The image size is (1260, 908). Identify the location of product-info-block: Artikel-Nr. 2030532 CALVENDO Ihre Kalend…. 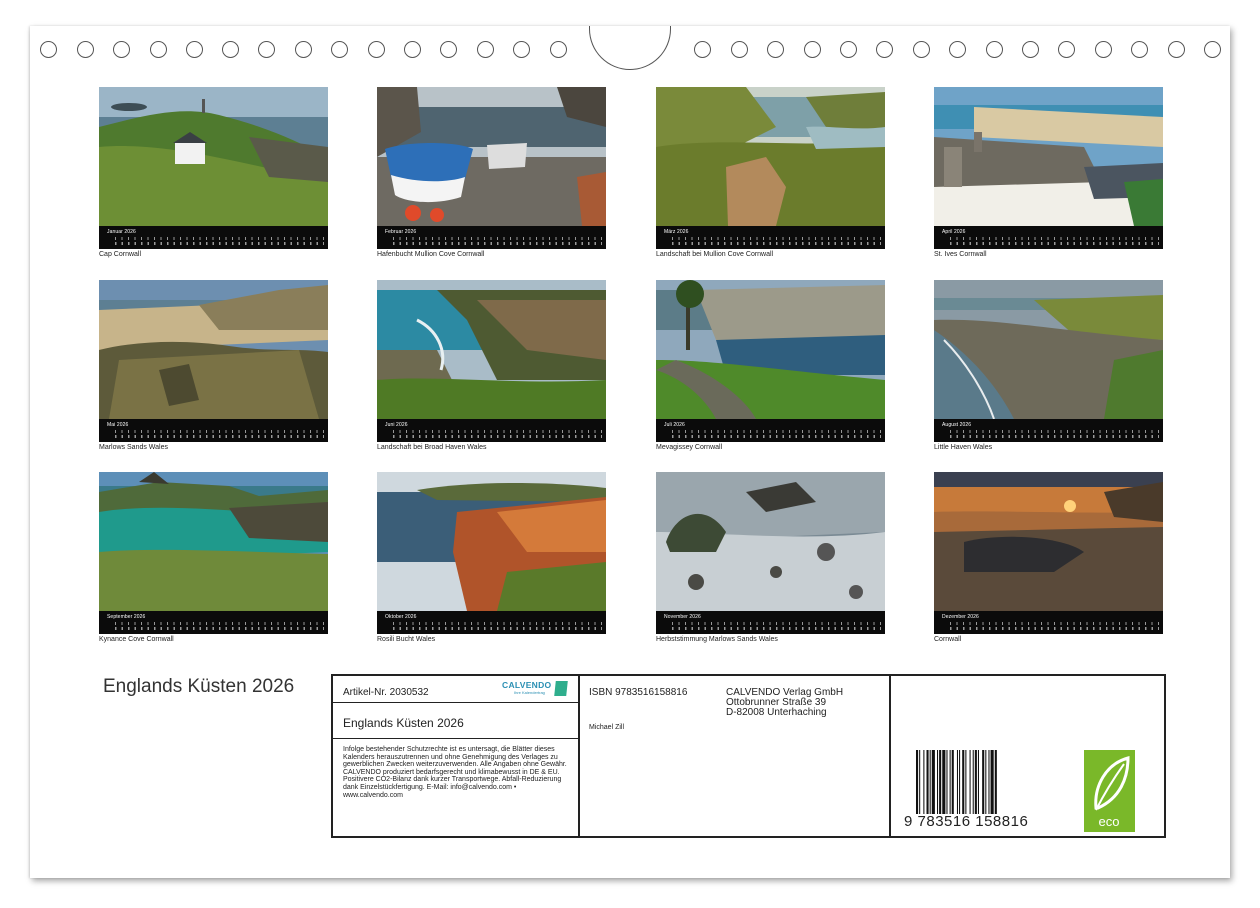
(748, 756).